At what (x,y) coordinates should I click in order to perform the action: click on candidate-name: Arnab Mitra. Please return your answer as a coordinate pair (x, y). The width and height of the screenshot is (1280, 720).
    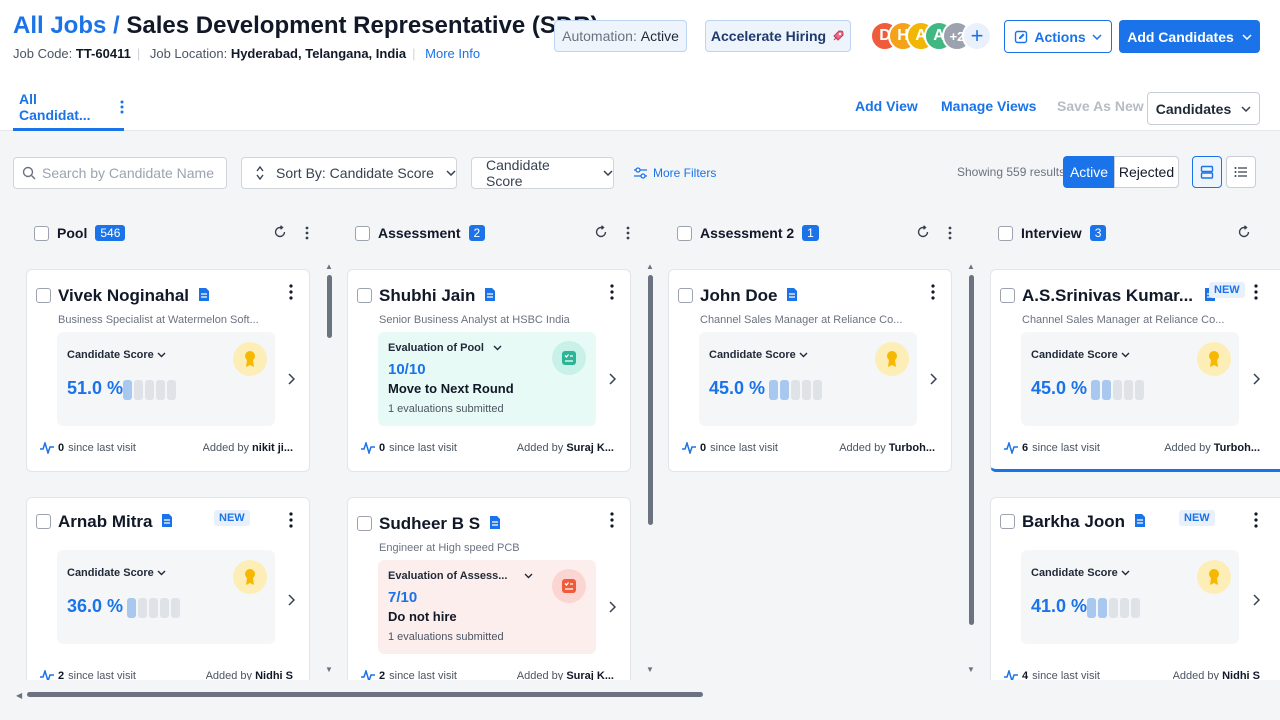
    Looking at the image, I should click on (115, 522).